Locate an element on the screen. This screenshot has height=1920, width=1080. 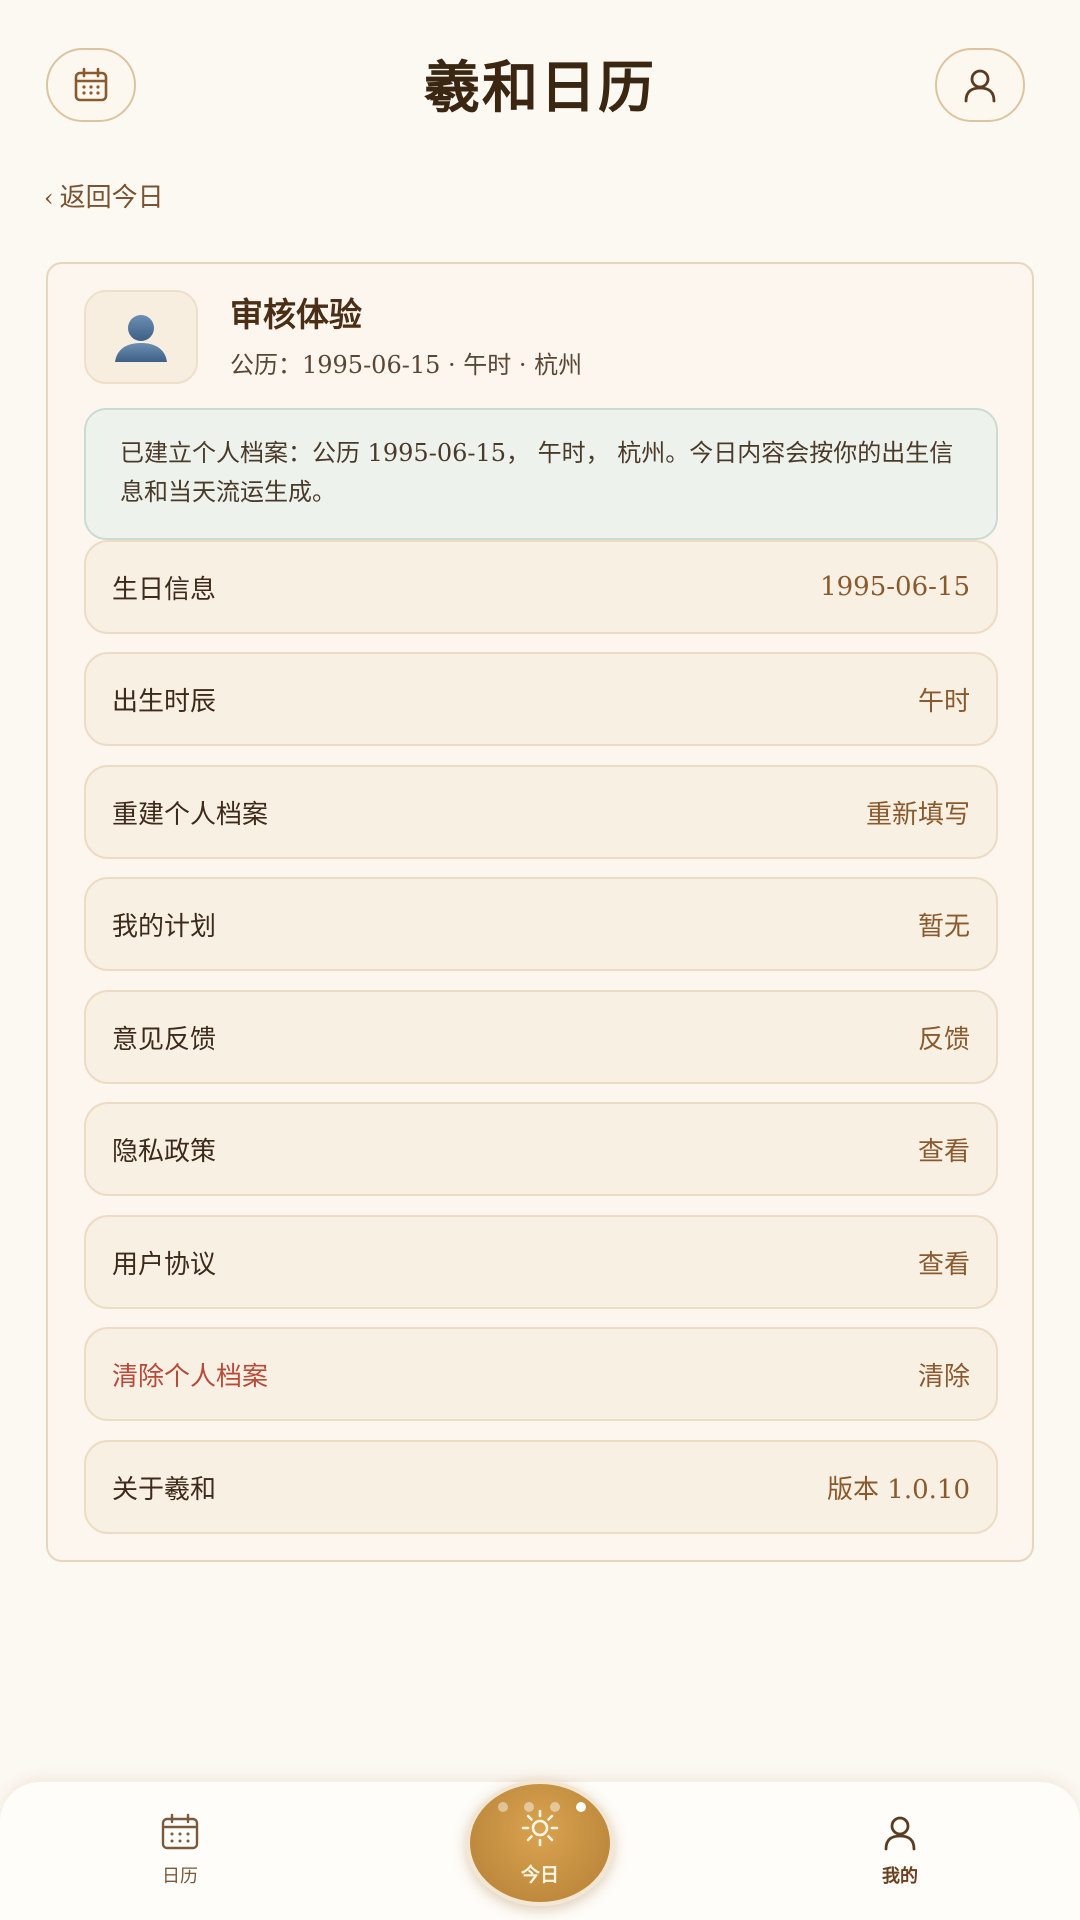
row-label: 出生时辰 is located at coordinates (164, 701).